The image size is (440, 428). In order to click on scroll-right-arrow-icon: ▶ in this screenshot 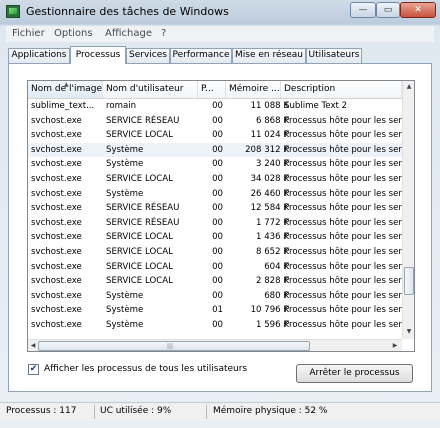, I will do `click(395, 346)`.